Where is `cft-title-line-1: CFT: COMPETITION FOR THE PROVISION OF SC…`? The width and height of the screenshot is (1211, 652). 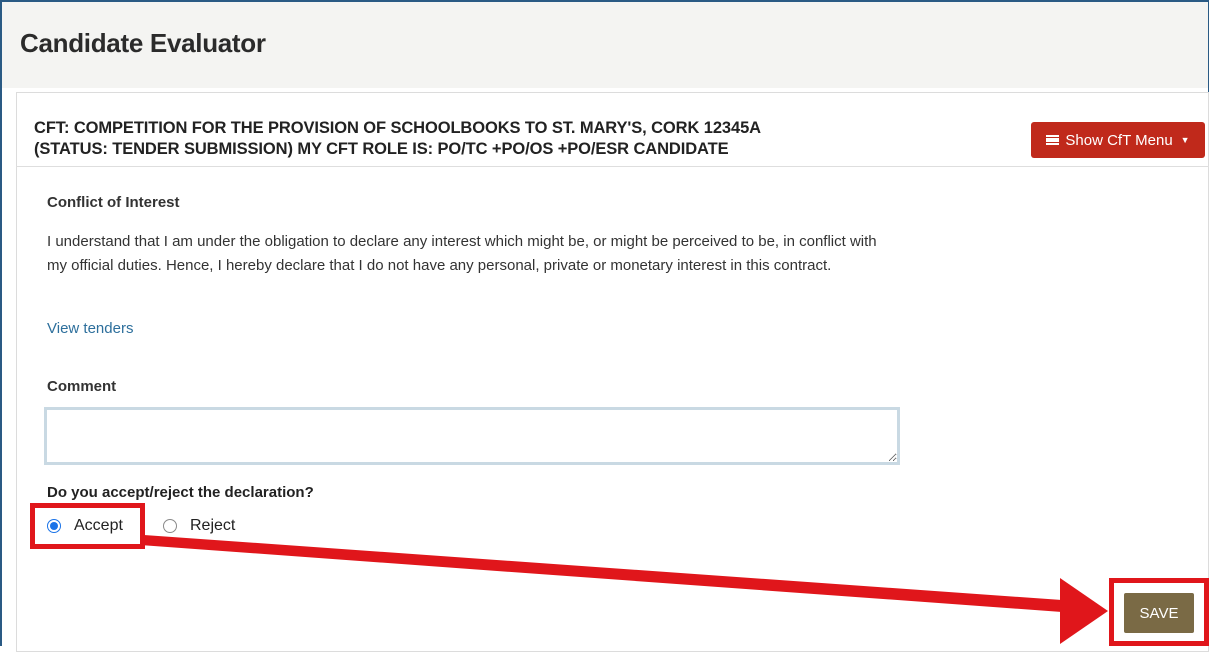
cft-title-line-1: CFT: COMPETITION FOR THE PROVISION OF SC… is located at coordinates (397, 128).